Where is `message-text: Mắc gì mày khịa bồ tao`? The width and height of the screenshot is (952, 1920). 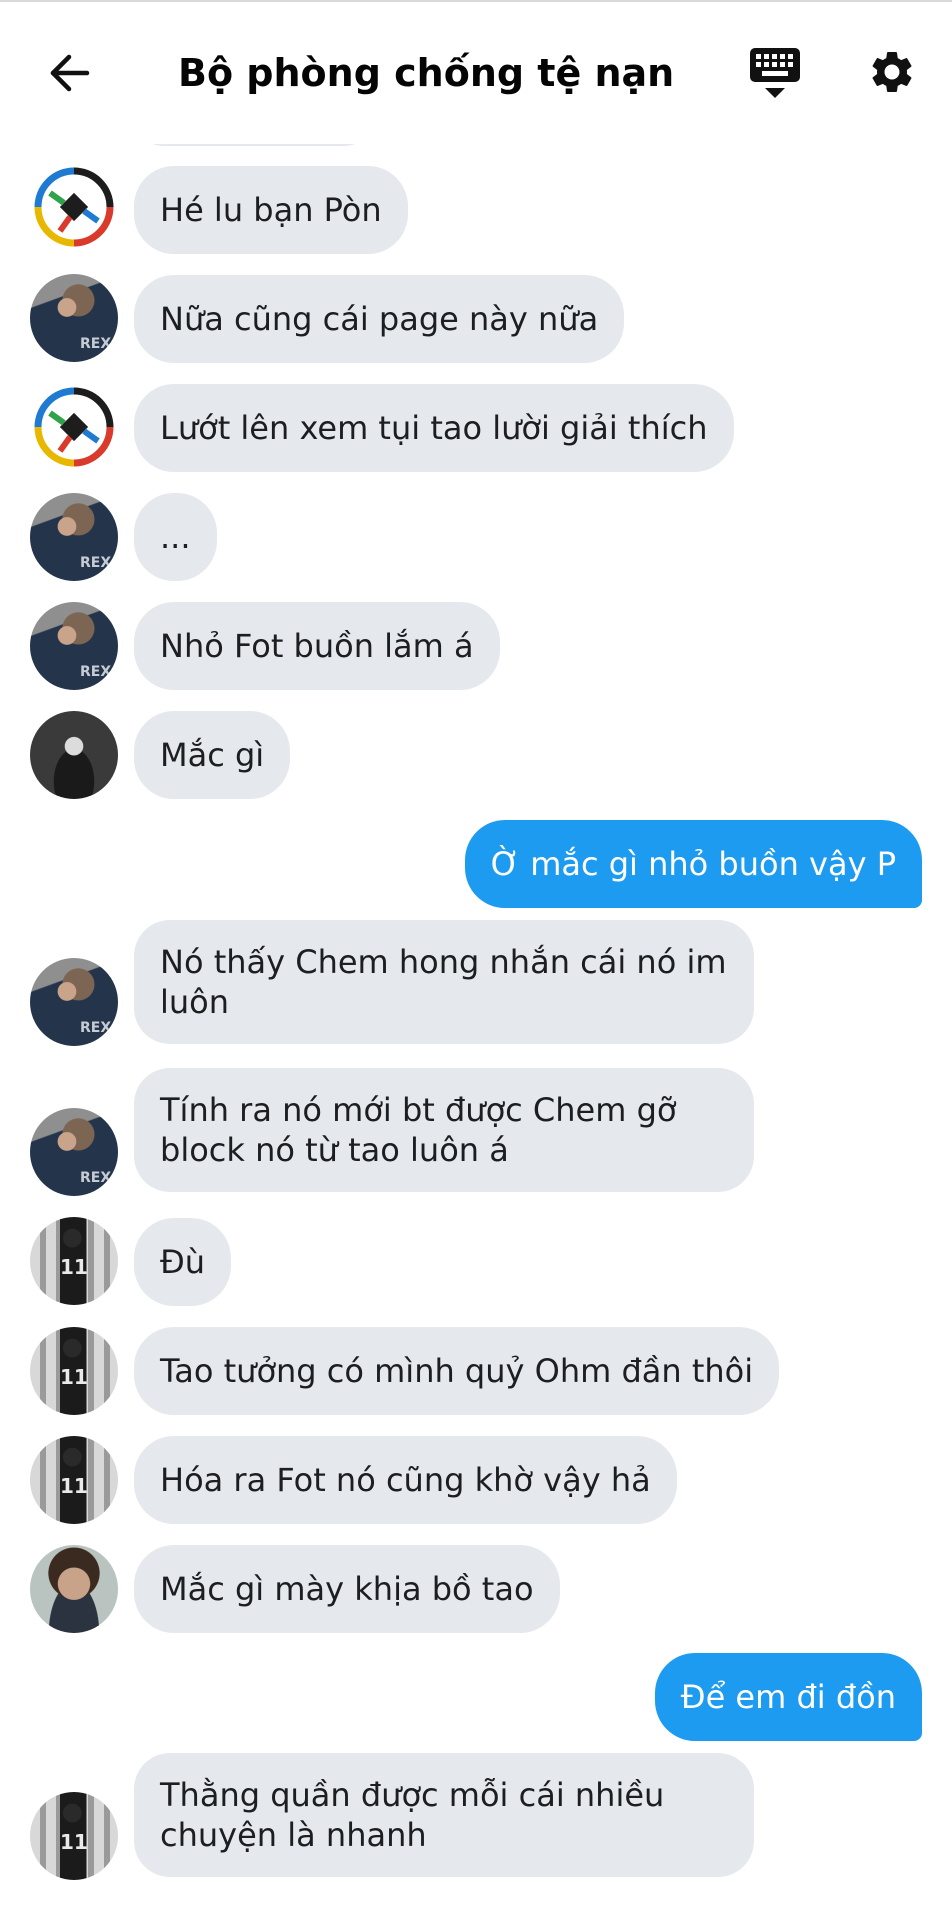
message-text: Mắc gì mày khịa bồ tao is located at coordinates (347, 1589).